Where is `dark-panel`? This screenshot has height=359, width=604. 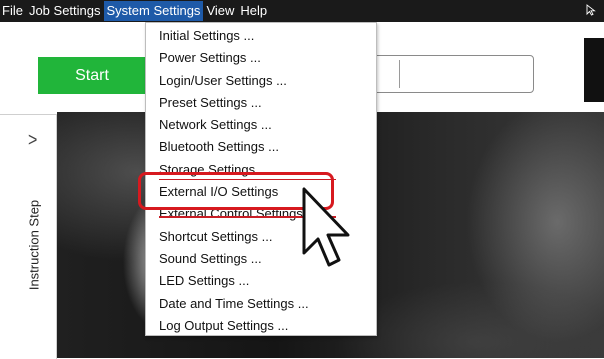
dark-panel is located at coordinates (594, 70).